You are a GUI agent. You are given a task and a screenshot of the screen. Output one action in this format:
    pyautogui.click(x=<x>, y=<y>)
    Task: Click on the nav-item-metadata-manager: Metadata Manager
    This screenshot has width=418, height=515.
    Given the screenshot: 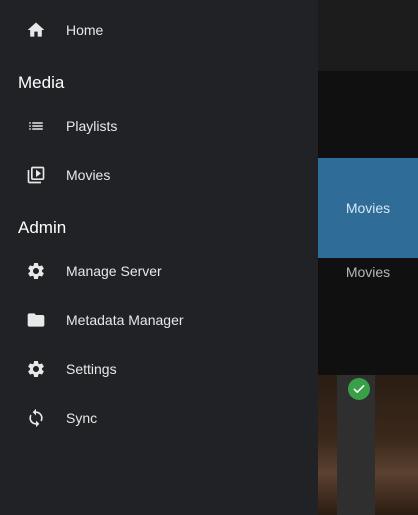 What is the action you would take?
    pyautogui.click(x=159, y=320)
    